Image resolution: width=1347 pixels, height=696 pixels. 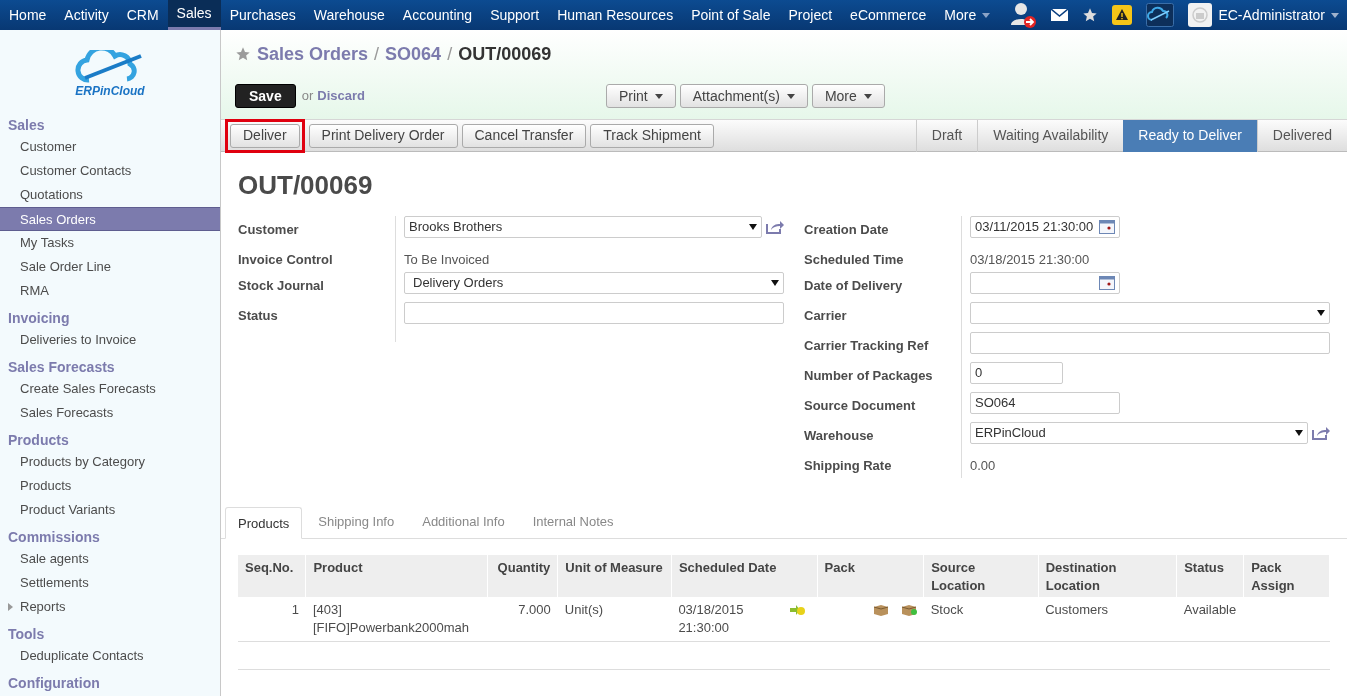 What do you see at coordinates (1139, 433) in the screenshot?
I see `select-field: ERPinCloud` at bounding box center [1139, 433].